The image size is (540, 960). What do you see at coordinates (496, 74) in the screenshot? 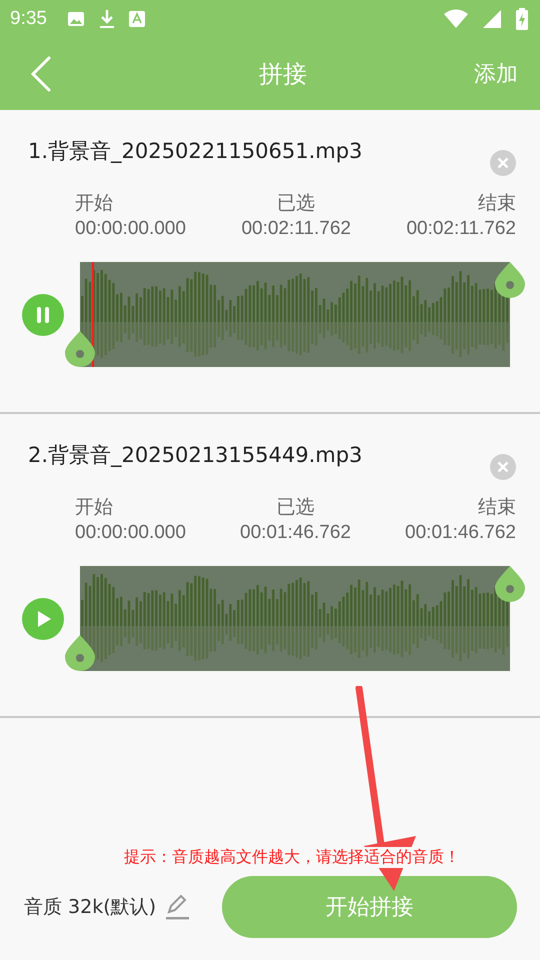
I see `add-button: 添加` at bounding box center [496, 74].